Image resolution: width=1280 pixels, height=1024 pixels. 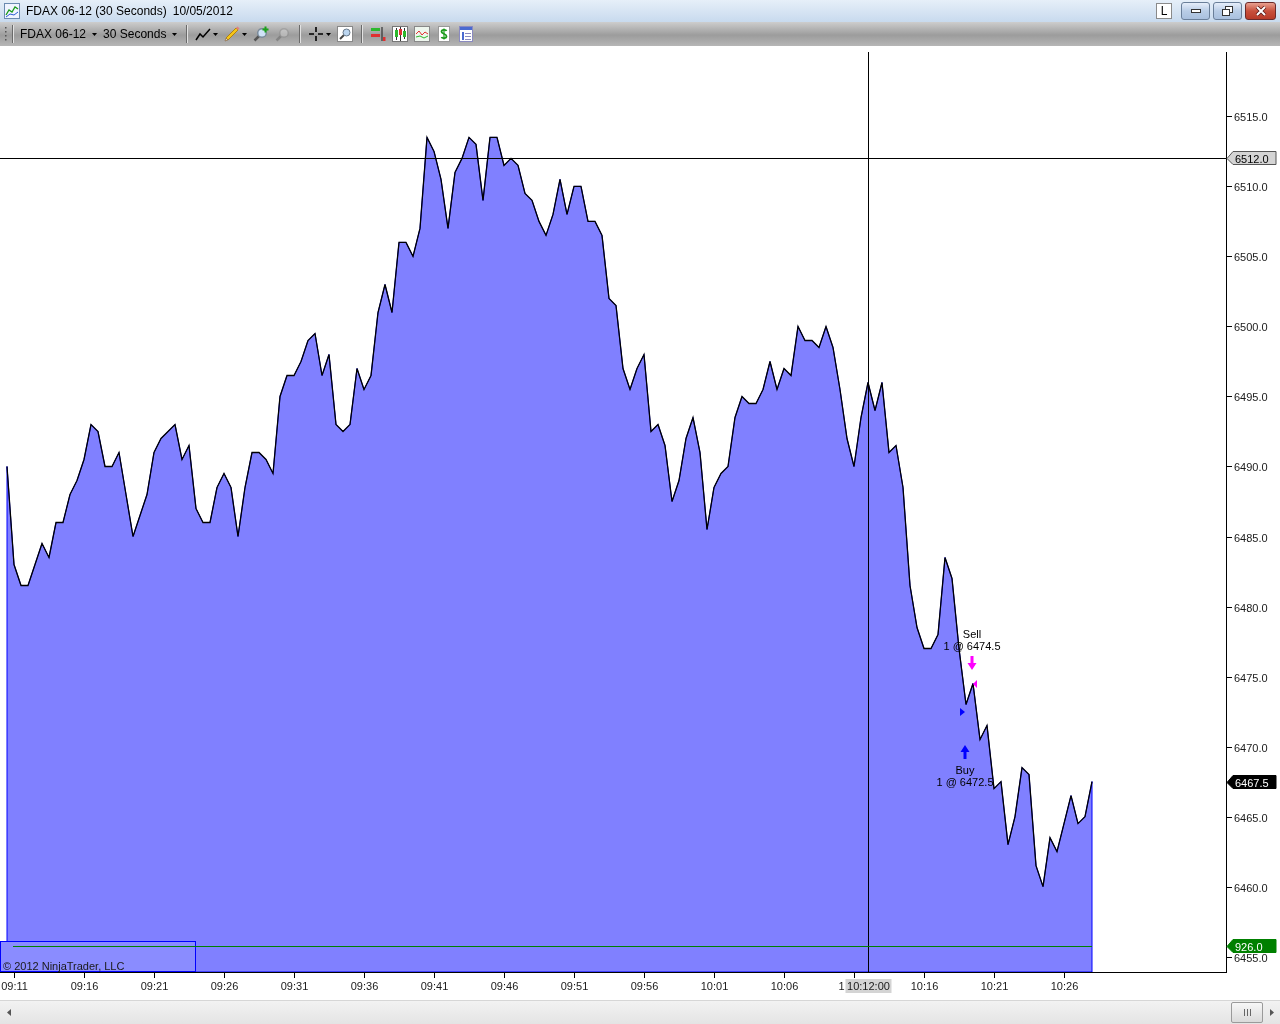 What do you see at coordinates (141, 34) in the screenshot?
I see `interval-dropdown: 30 Seconds` at bounding box center [141, 34].